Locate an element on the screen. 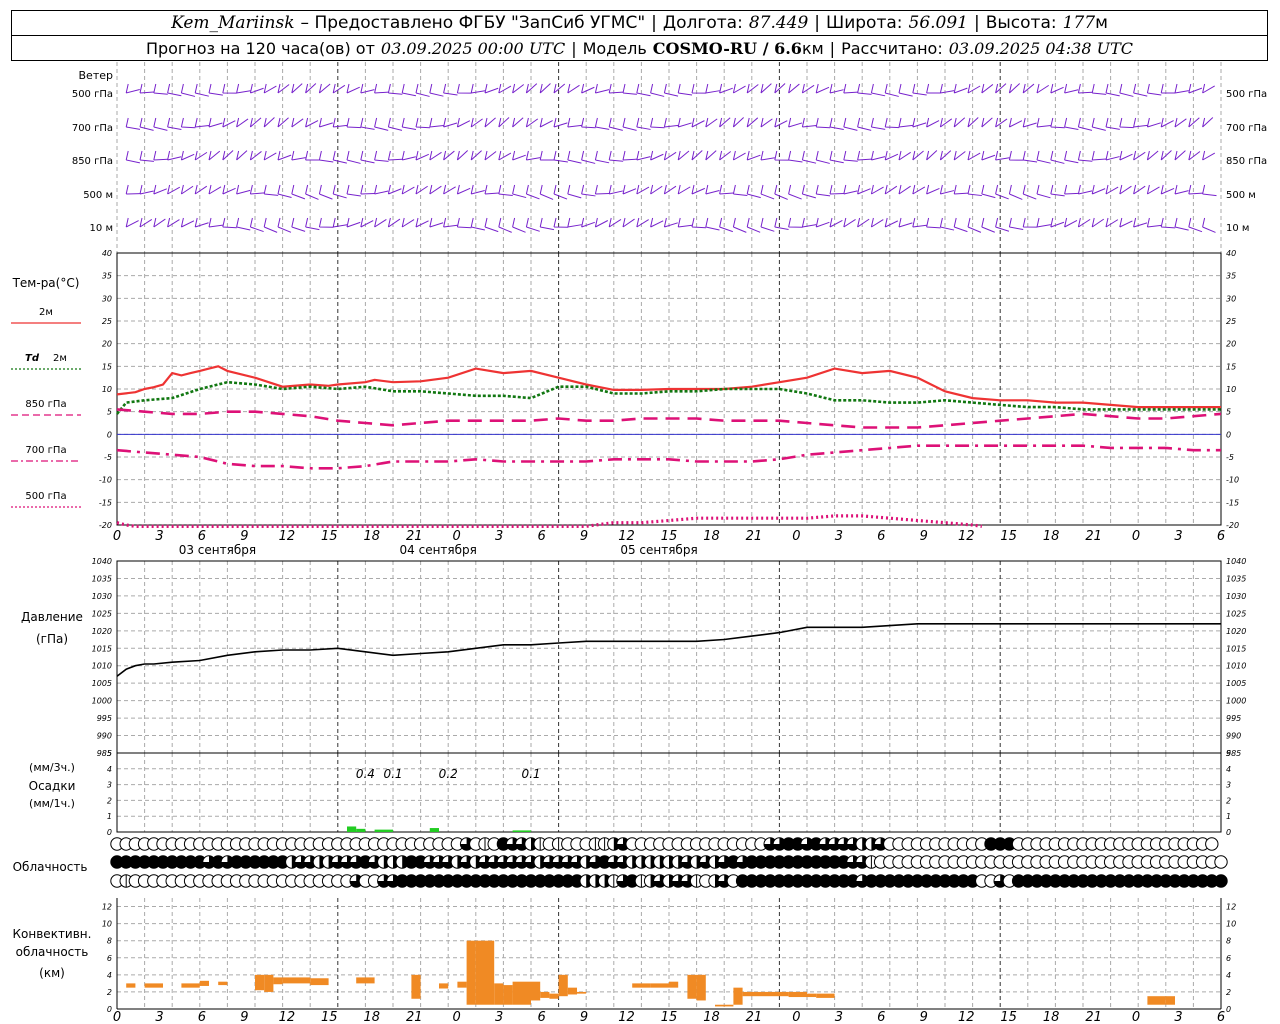  x-tick-label: 18 is located at coordinates (711, 536).